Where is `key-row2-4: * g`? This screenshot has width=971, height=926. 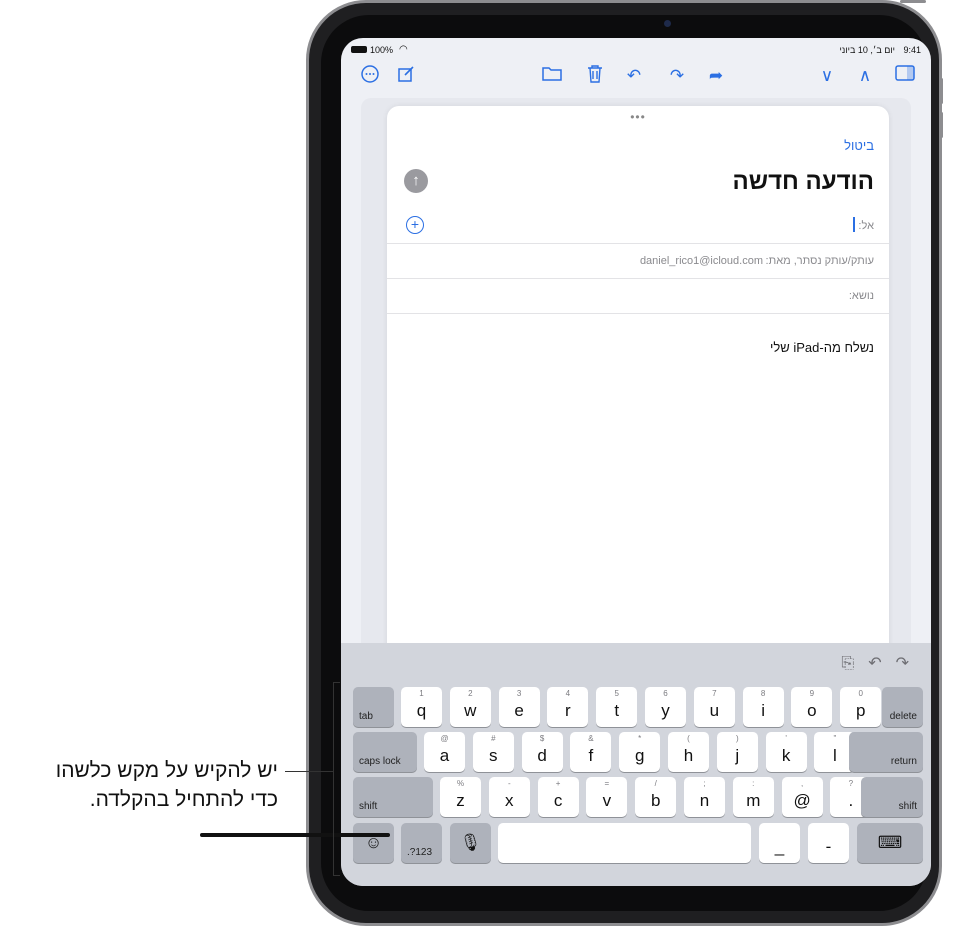
key-row2-4: * g is located at coordinates (640, 752).